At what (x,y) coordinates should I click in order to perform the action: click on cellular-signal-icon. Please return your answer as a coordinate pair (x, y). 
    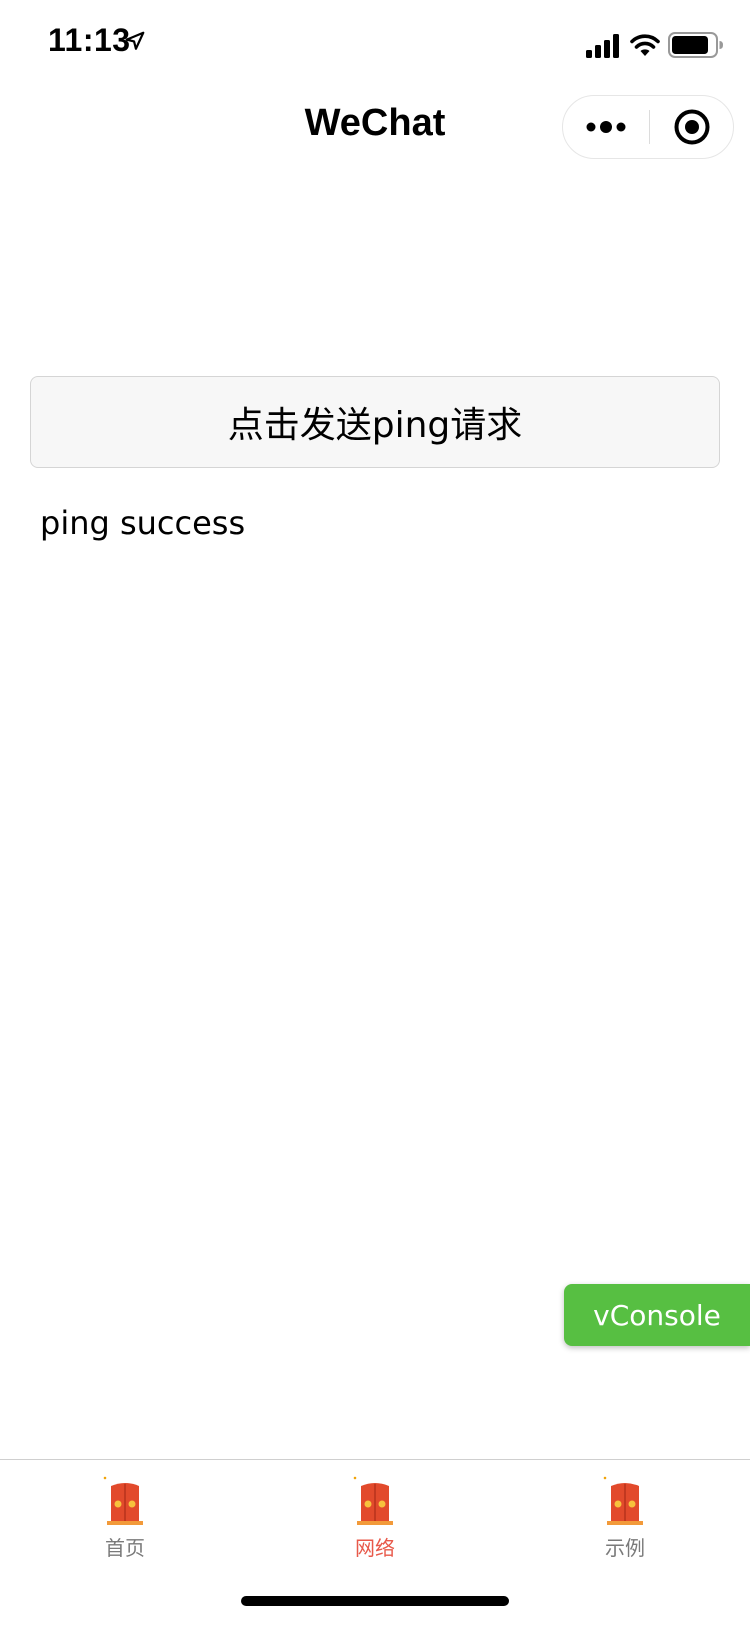
    Looking at the image, I should click on (602, 46).